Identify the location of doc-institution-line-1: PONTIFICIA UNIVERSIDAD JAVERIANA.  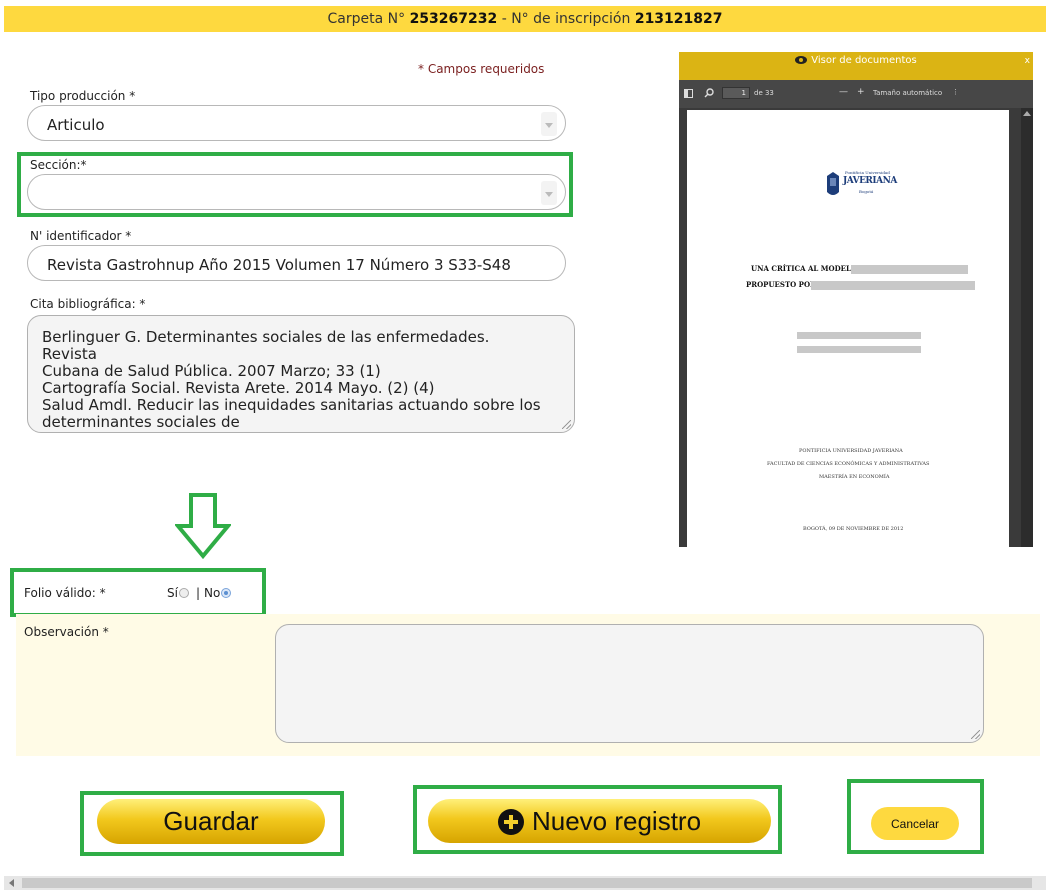
(851, 451).